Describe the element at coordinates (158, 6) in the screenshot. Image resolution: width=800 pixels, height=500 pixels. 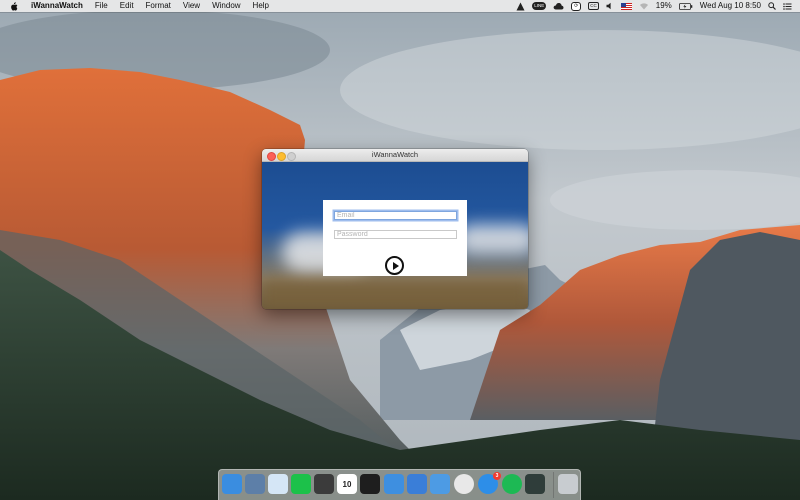
I see `menu-format: Format` at that location.